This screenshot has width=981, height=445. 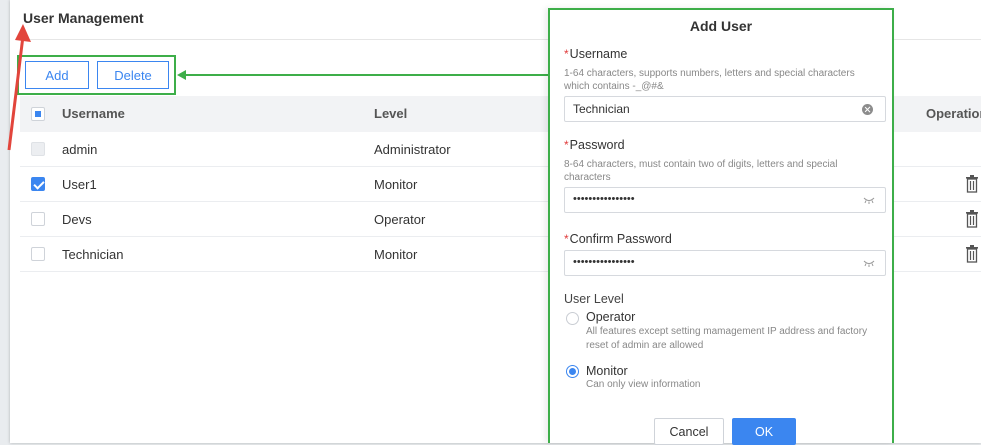 What do you see at coordinates (596, 54) in the screenshot?
I see `username-label: *Username` at bounding box center [596, 54].